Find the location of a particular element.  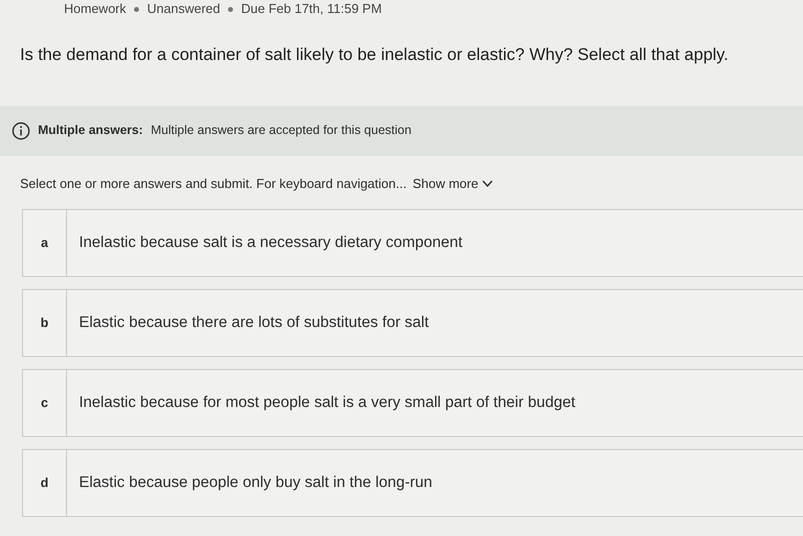

option-letter: c is located at coordinates (44, 403).